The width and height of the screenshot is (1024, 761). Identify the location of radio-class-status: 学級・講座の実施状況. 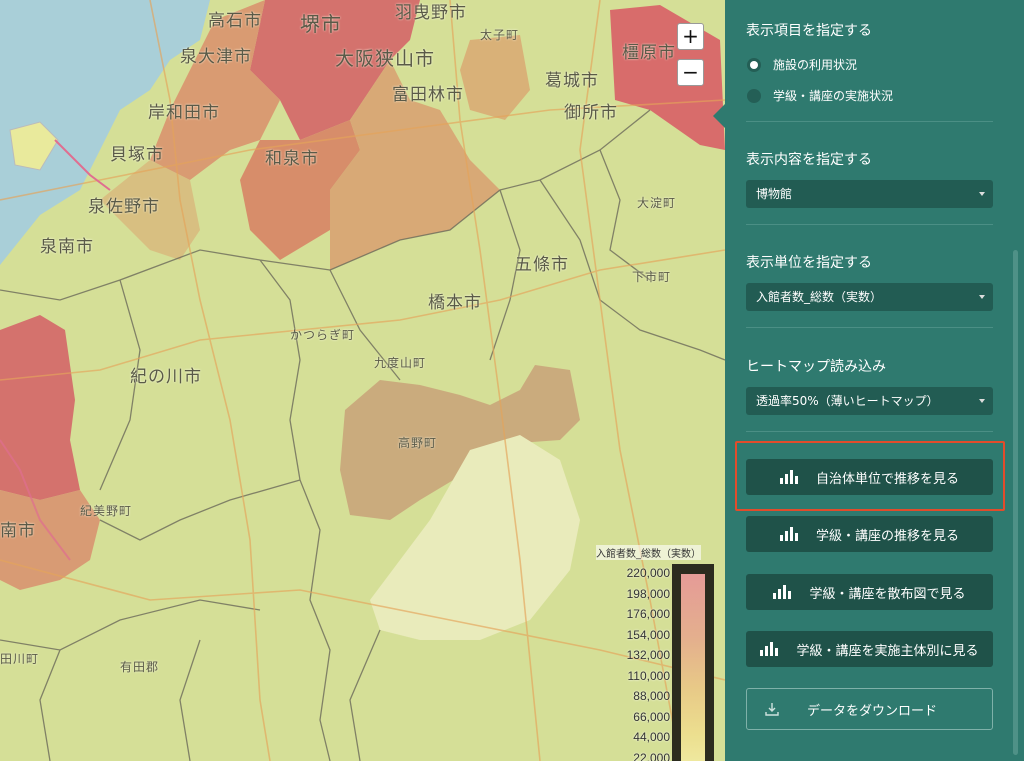
(820, 95).